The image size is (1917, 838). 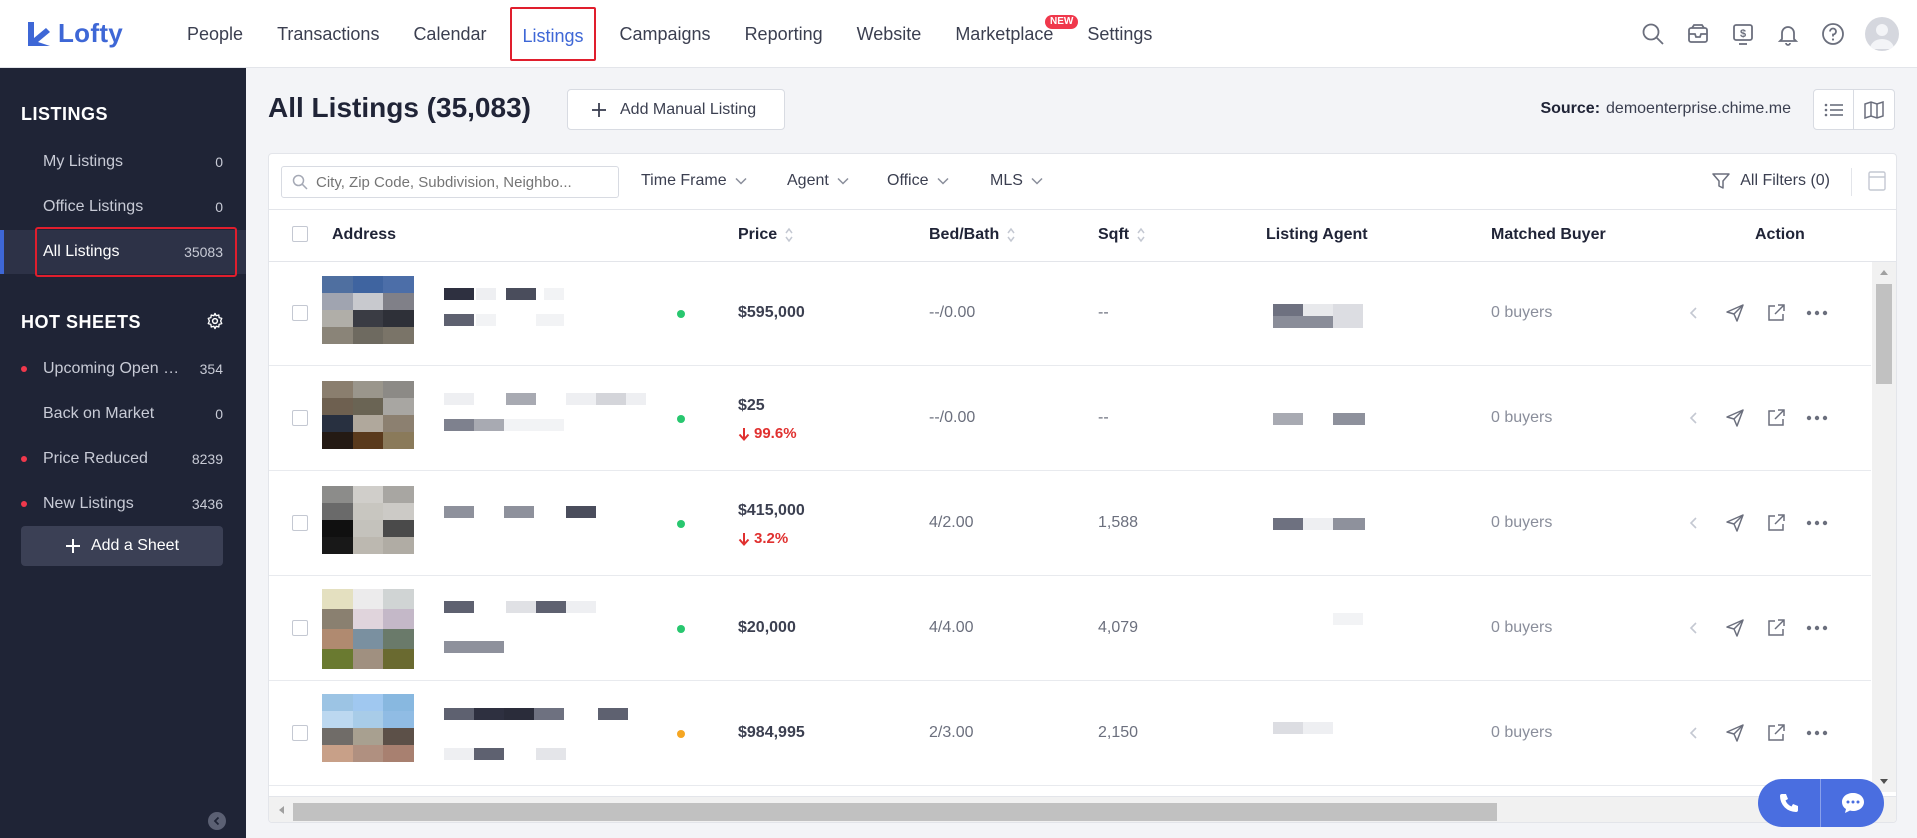 What do you see at coordinates (1884, 527) in the screenshot?
I see `vertical-scrollbar` at bounding box center [1884, 527].